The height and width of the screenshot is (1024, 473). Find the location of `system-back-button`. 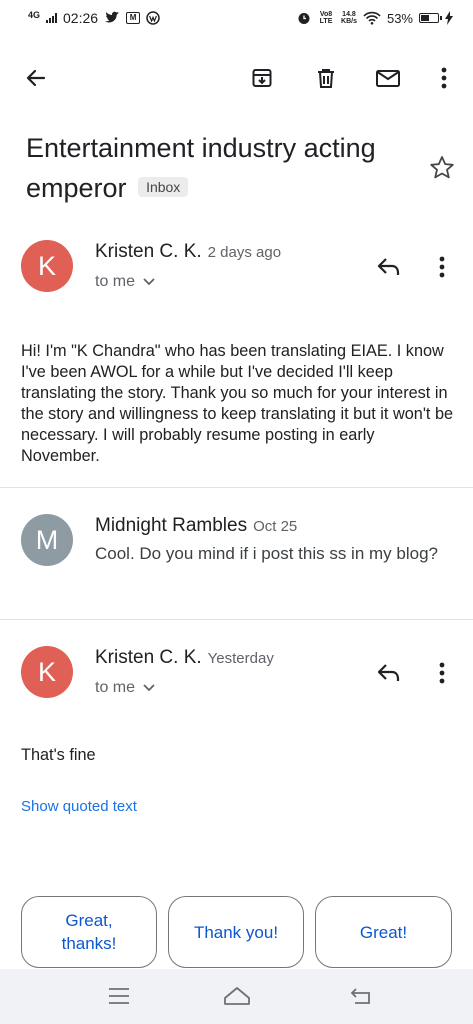

system-back-button is located at coordinates (361, 996).